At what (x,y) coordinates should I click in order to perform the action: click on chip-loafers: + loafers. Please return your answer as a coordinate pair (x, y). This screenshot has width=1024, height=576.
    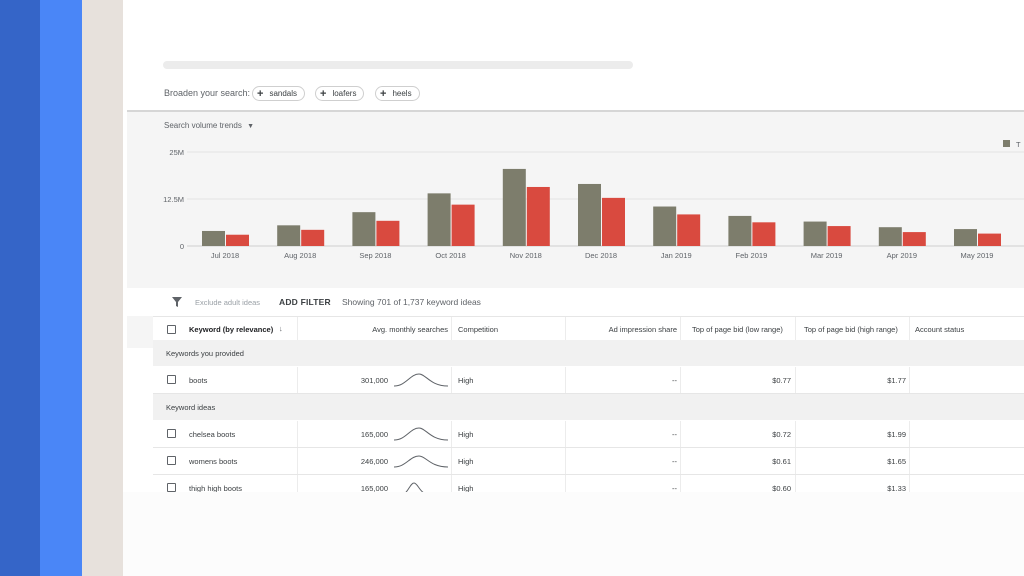
    Looking at the image, I should click on (340, 93).